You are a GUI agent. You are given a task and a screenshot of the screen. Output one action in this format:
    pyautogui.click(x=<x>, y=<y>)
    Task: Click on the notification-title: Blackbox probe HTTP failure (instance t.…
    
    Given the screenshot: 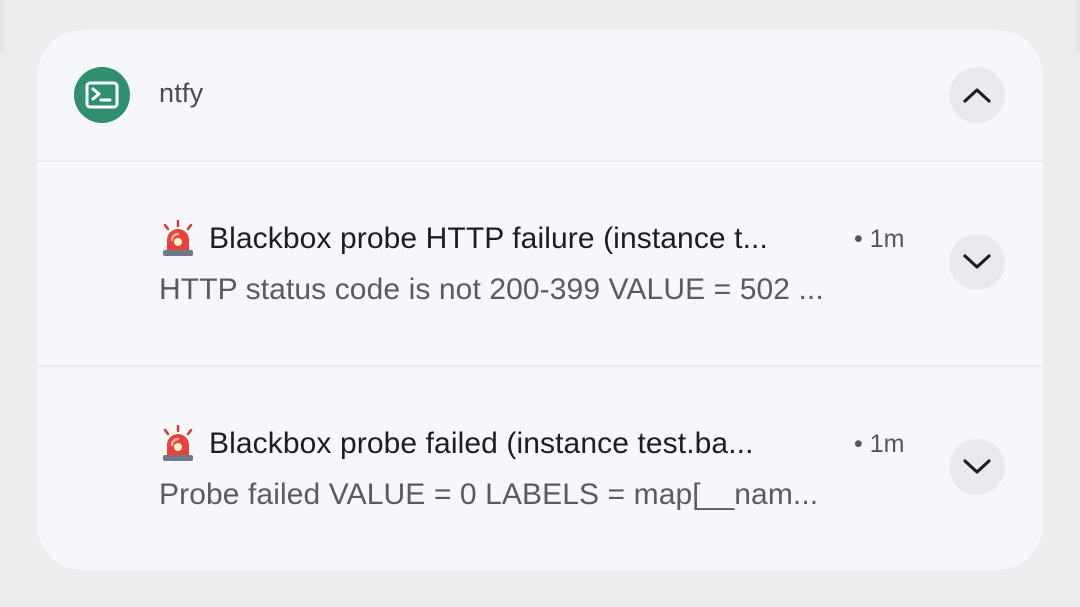 What is the action you would take?
    pyautogui.click(x=488, y=238)
    